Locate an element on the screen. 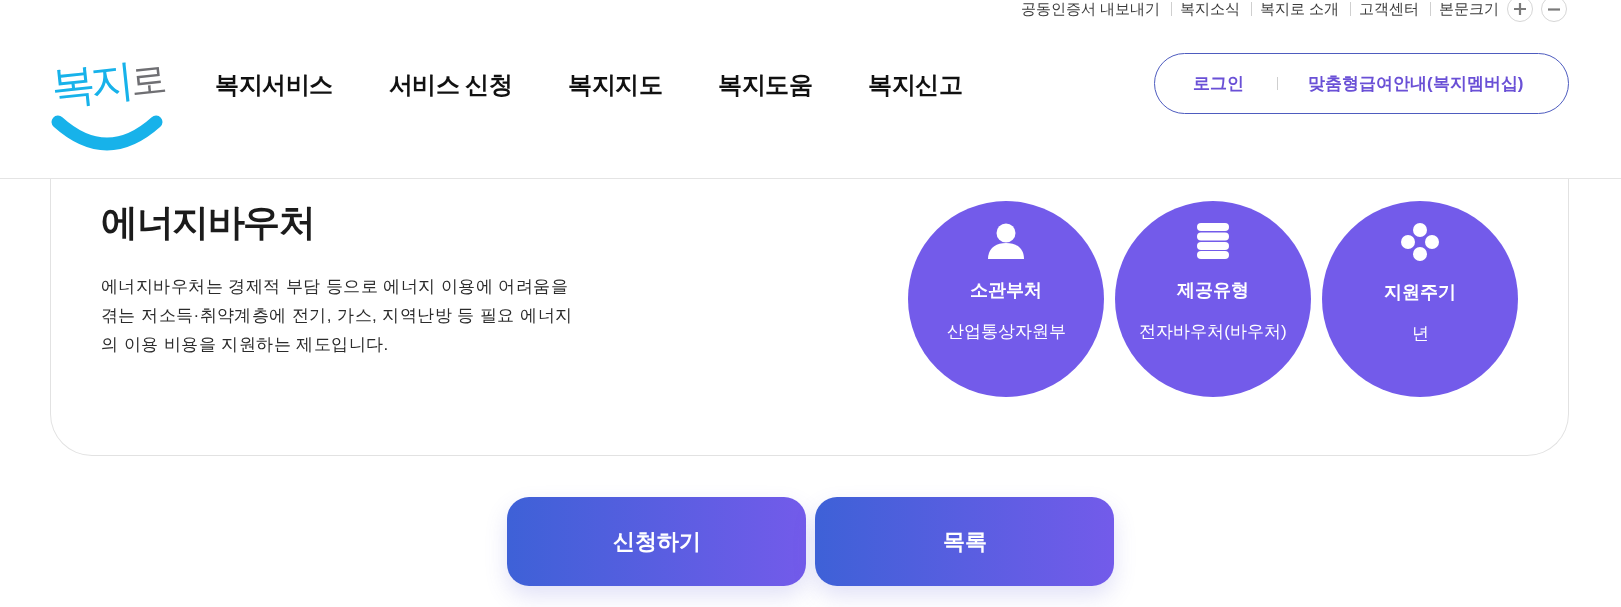 This screenshot has width=1621, height=607. plus-icon is located at coordinates (1520, 9).